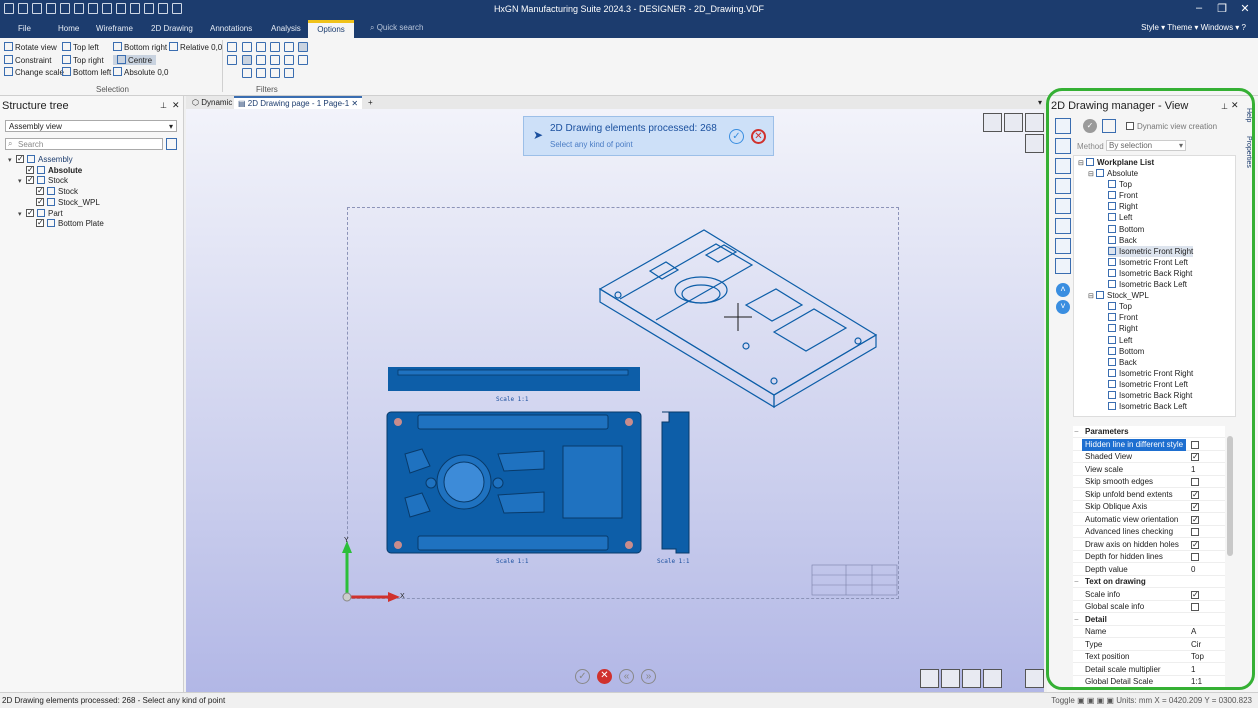 The image size is (1258, 708). Describe the element at coordinates (176, 105) in the screenshot. I see `close-panel-icon: ✕` at that location.